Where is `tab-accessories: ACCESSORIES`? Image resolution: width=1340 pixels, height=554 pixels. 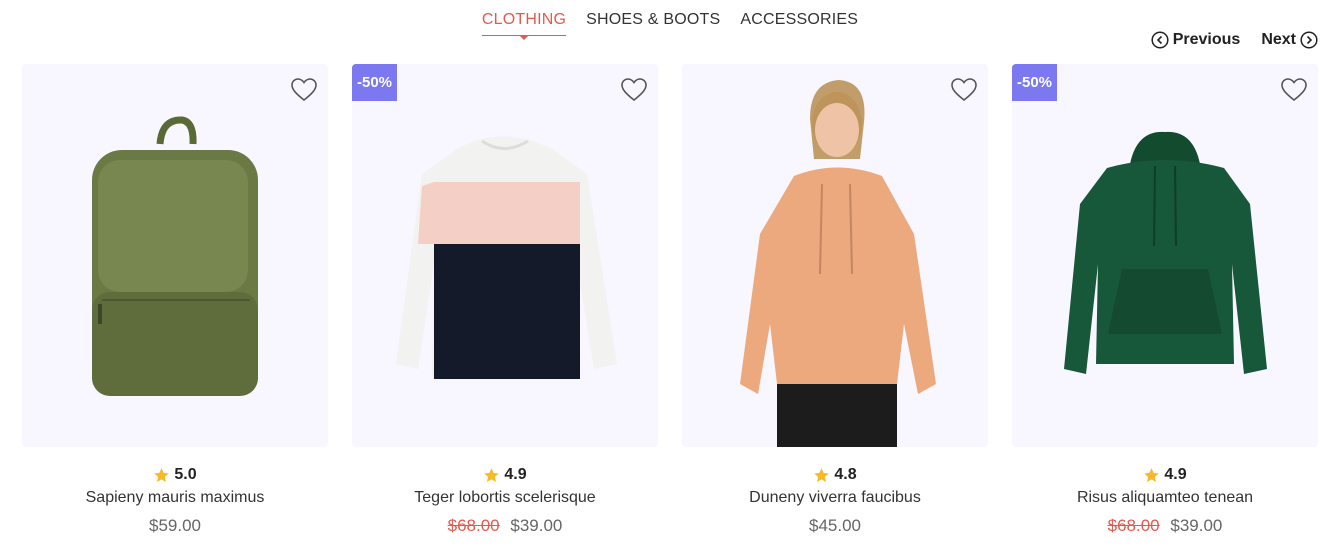 tab-accessories: ACCESSORIES is located at coordinates (799, 23).